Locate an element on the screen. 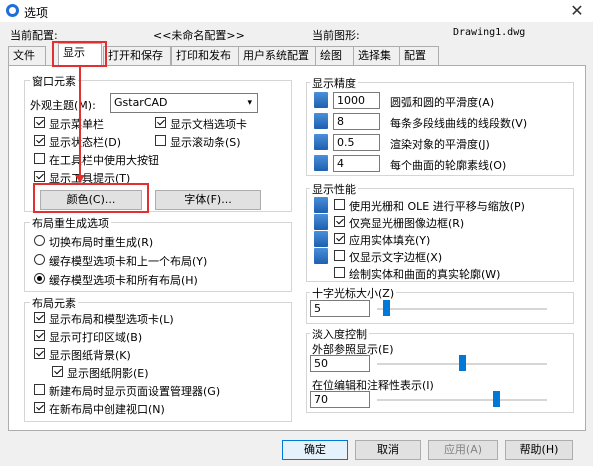 The image size is (593, 466). menubar-checkbox is located at coordinates (39, 122).